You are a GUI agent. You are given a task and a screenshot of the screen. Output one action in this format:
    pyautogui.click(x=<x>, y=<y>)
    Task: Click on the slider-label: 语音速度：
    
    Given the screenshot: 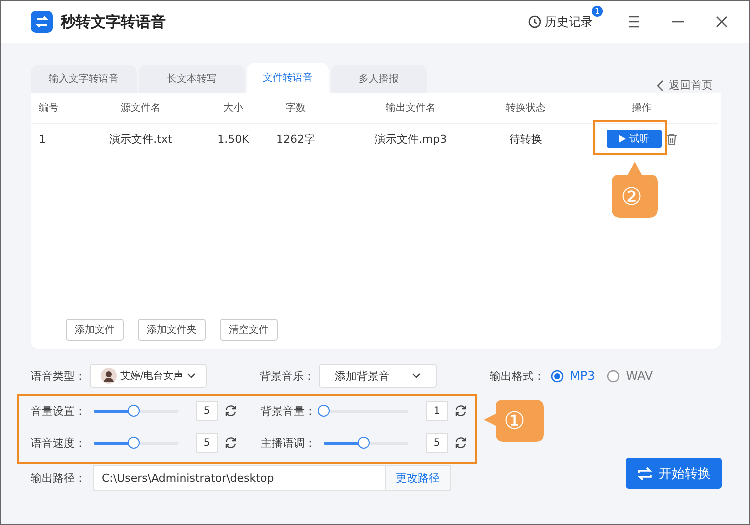 What is the action you would take?
    pyautogui.click(x=58, y=443)
    